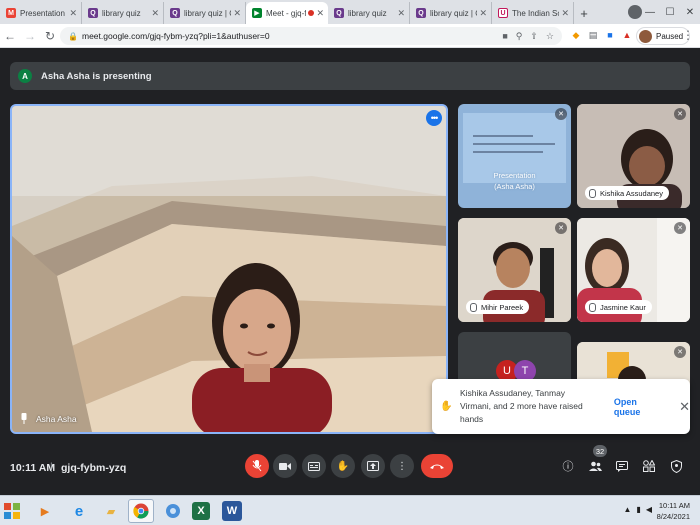 This screenshot has width=700, height=525. I want to click on chrome-icon, so click(141, 511).